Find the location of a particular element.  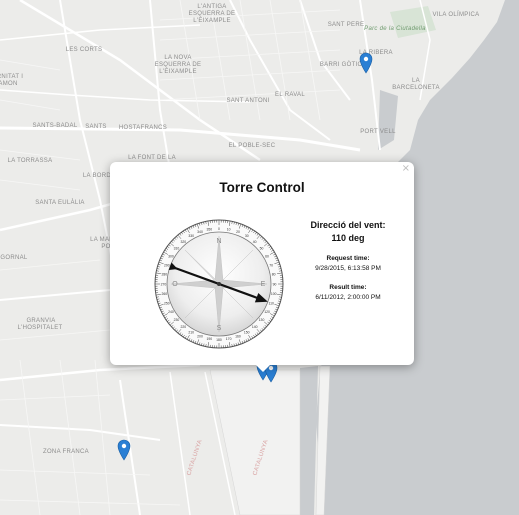

map-label: Parc de la Ciutadella is located at coordinates (395, 29).